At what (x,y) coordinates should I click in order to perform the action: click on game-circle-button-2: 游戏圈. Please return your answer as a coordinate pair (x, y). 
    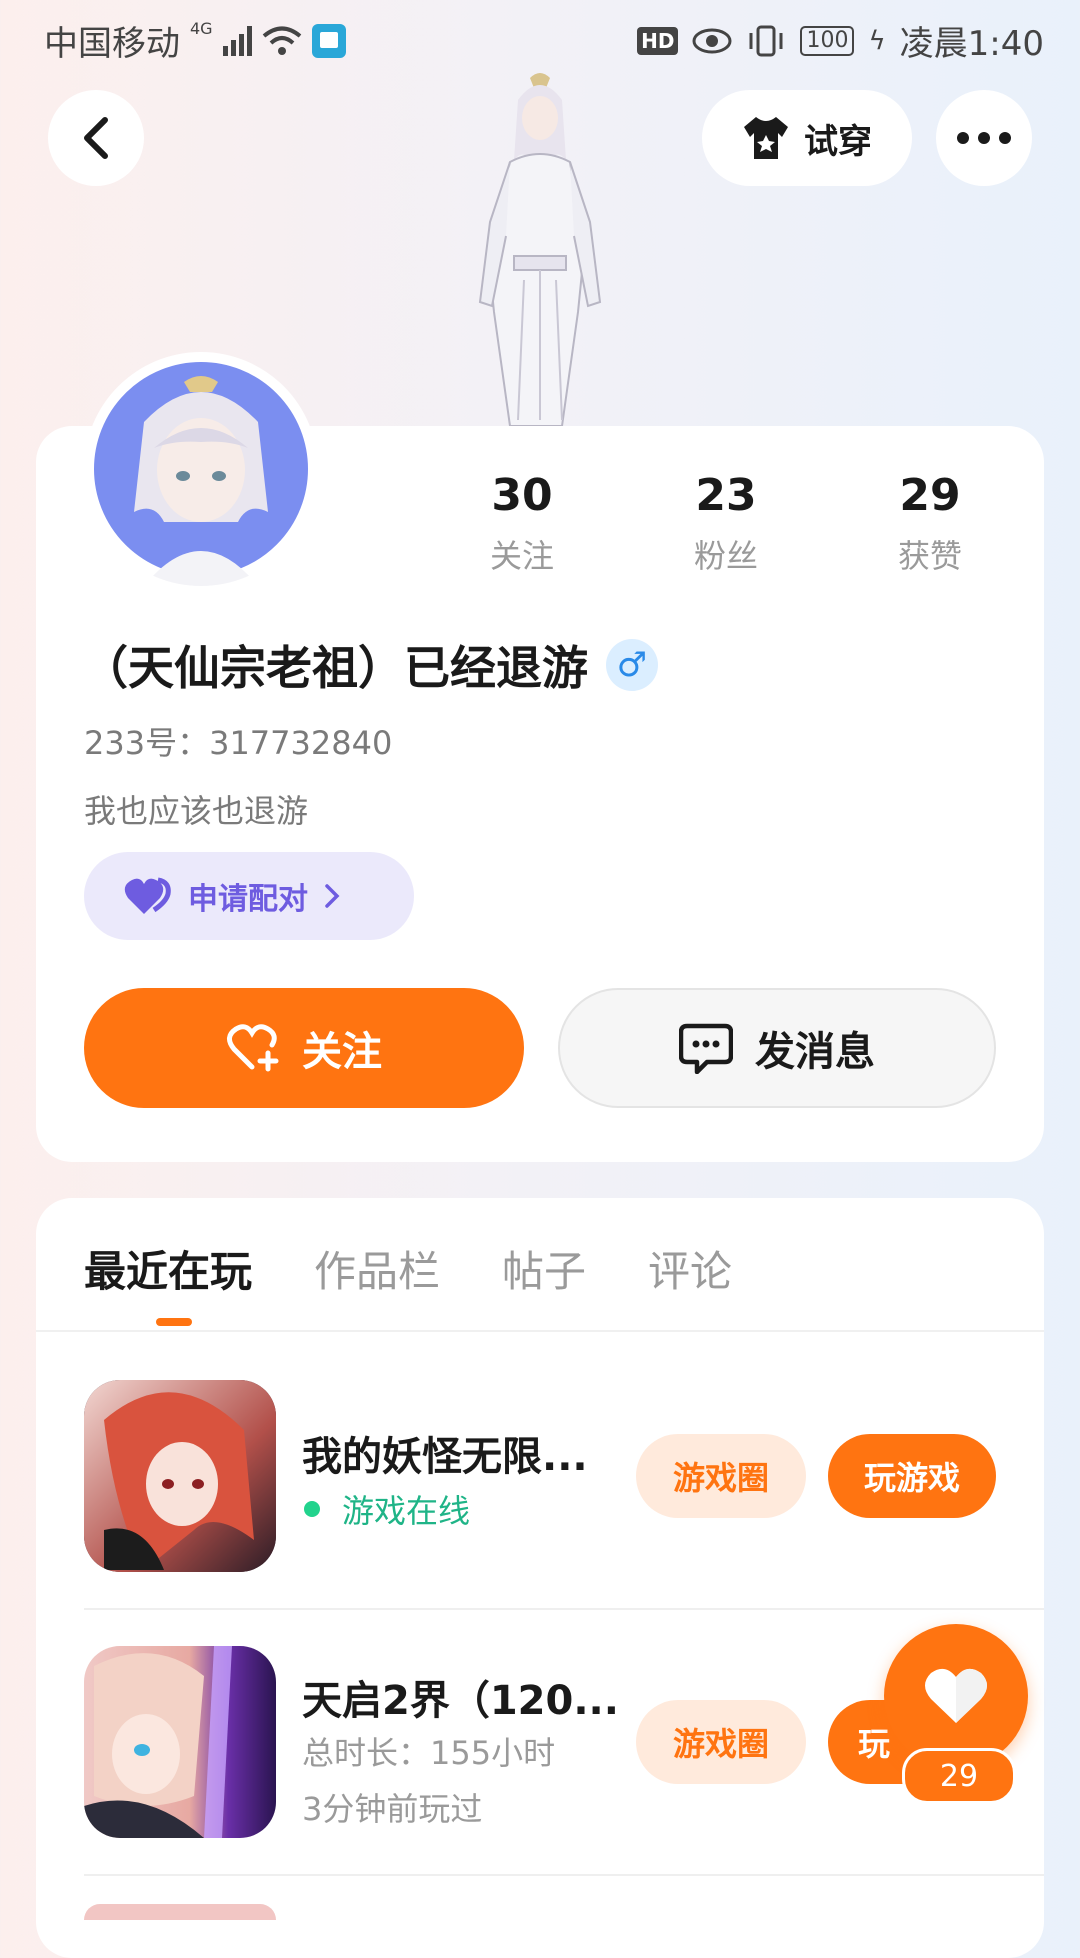
    Looking at the image, I should click on (721, 1742).